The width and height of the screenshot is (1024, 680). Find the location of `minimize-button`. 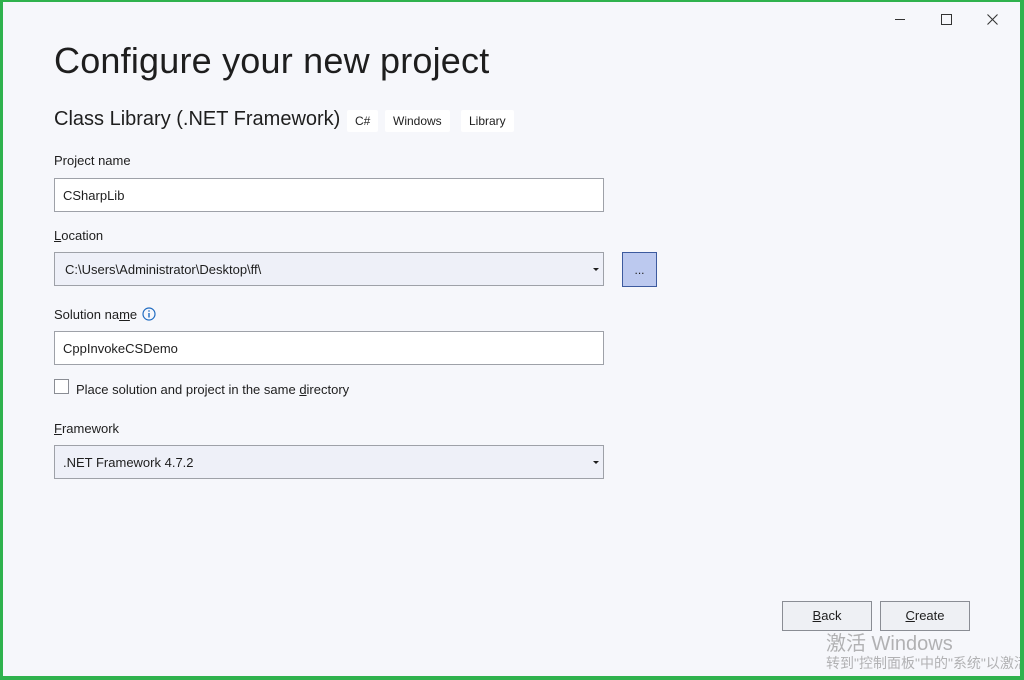

minimize-button is located at coordinates (900, 19).